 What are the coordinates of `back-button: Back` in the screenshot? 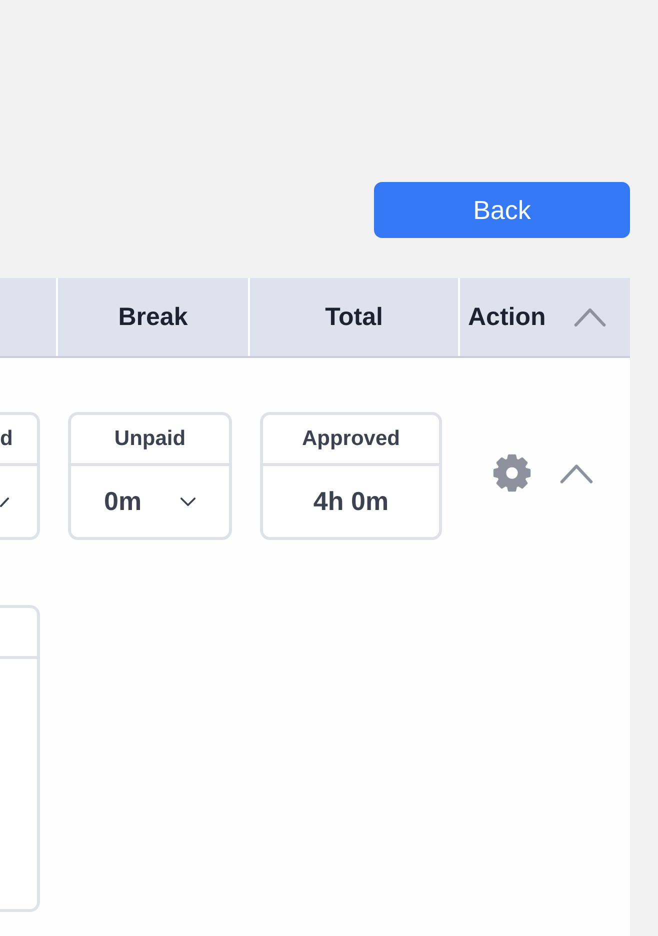 It's located at (502, 210).